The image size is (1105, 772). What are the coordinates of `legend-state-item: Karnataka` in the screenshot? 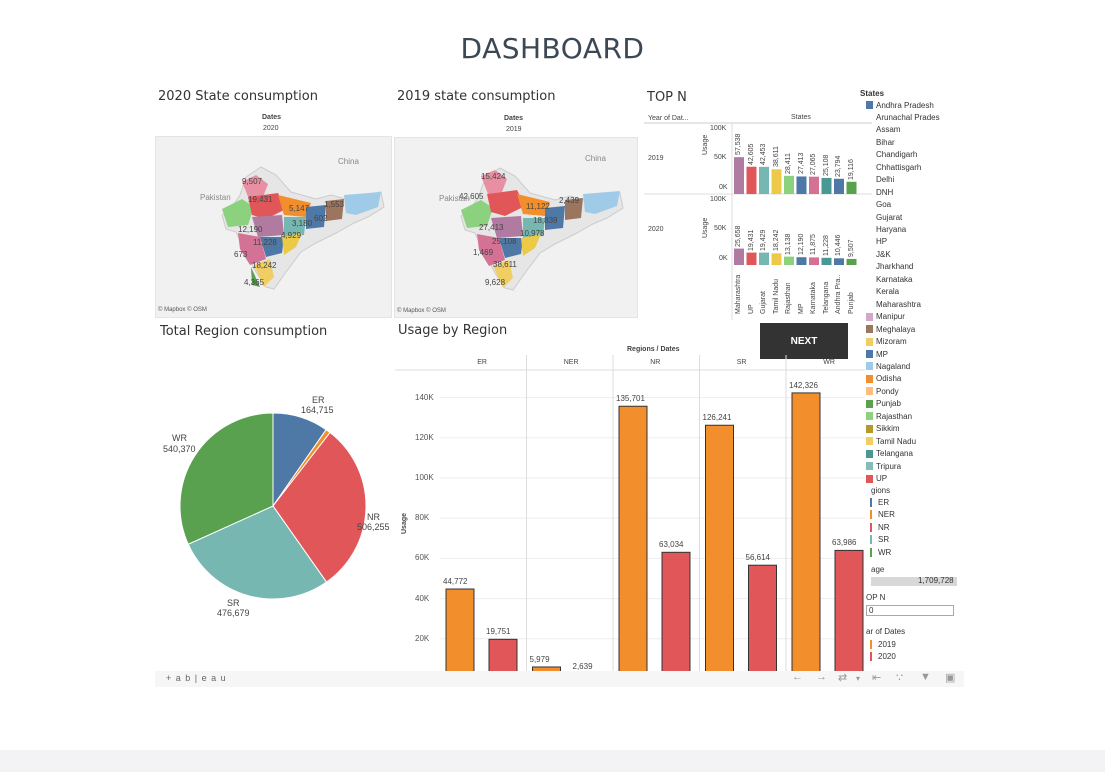 It's located at (889, 279).